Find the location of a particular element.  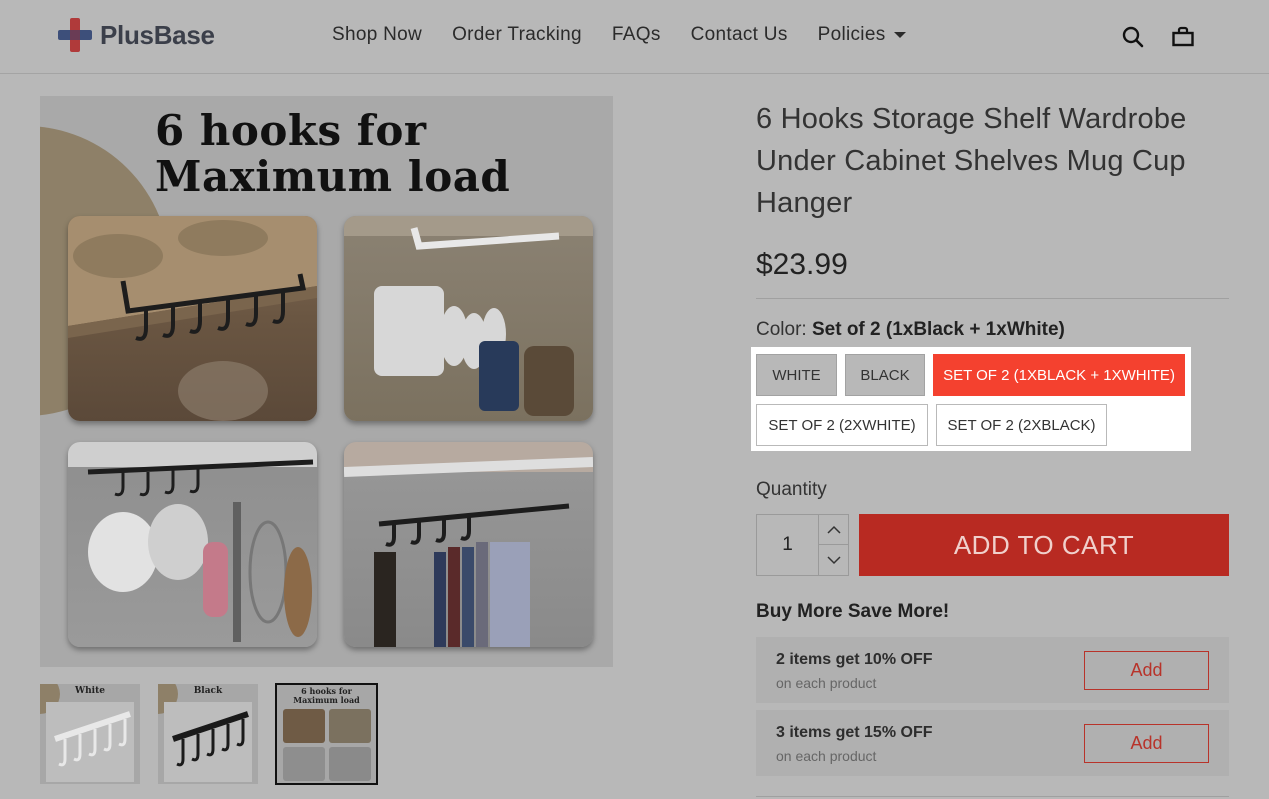

photo-white-hooks-with-mug is located at coordinates (468, 318).